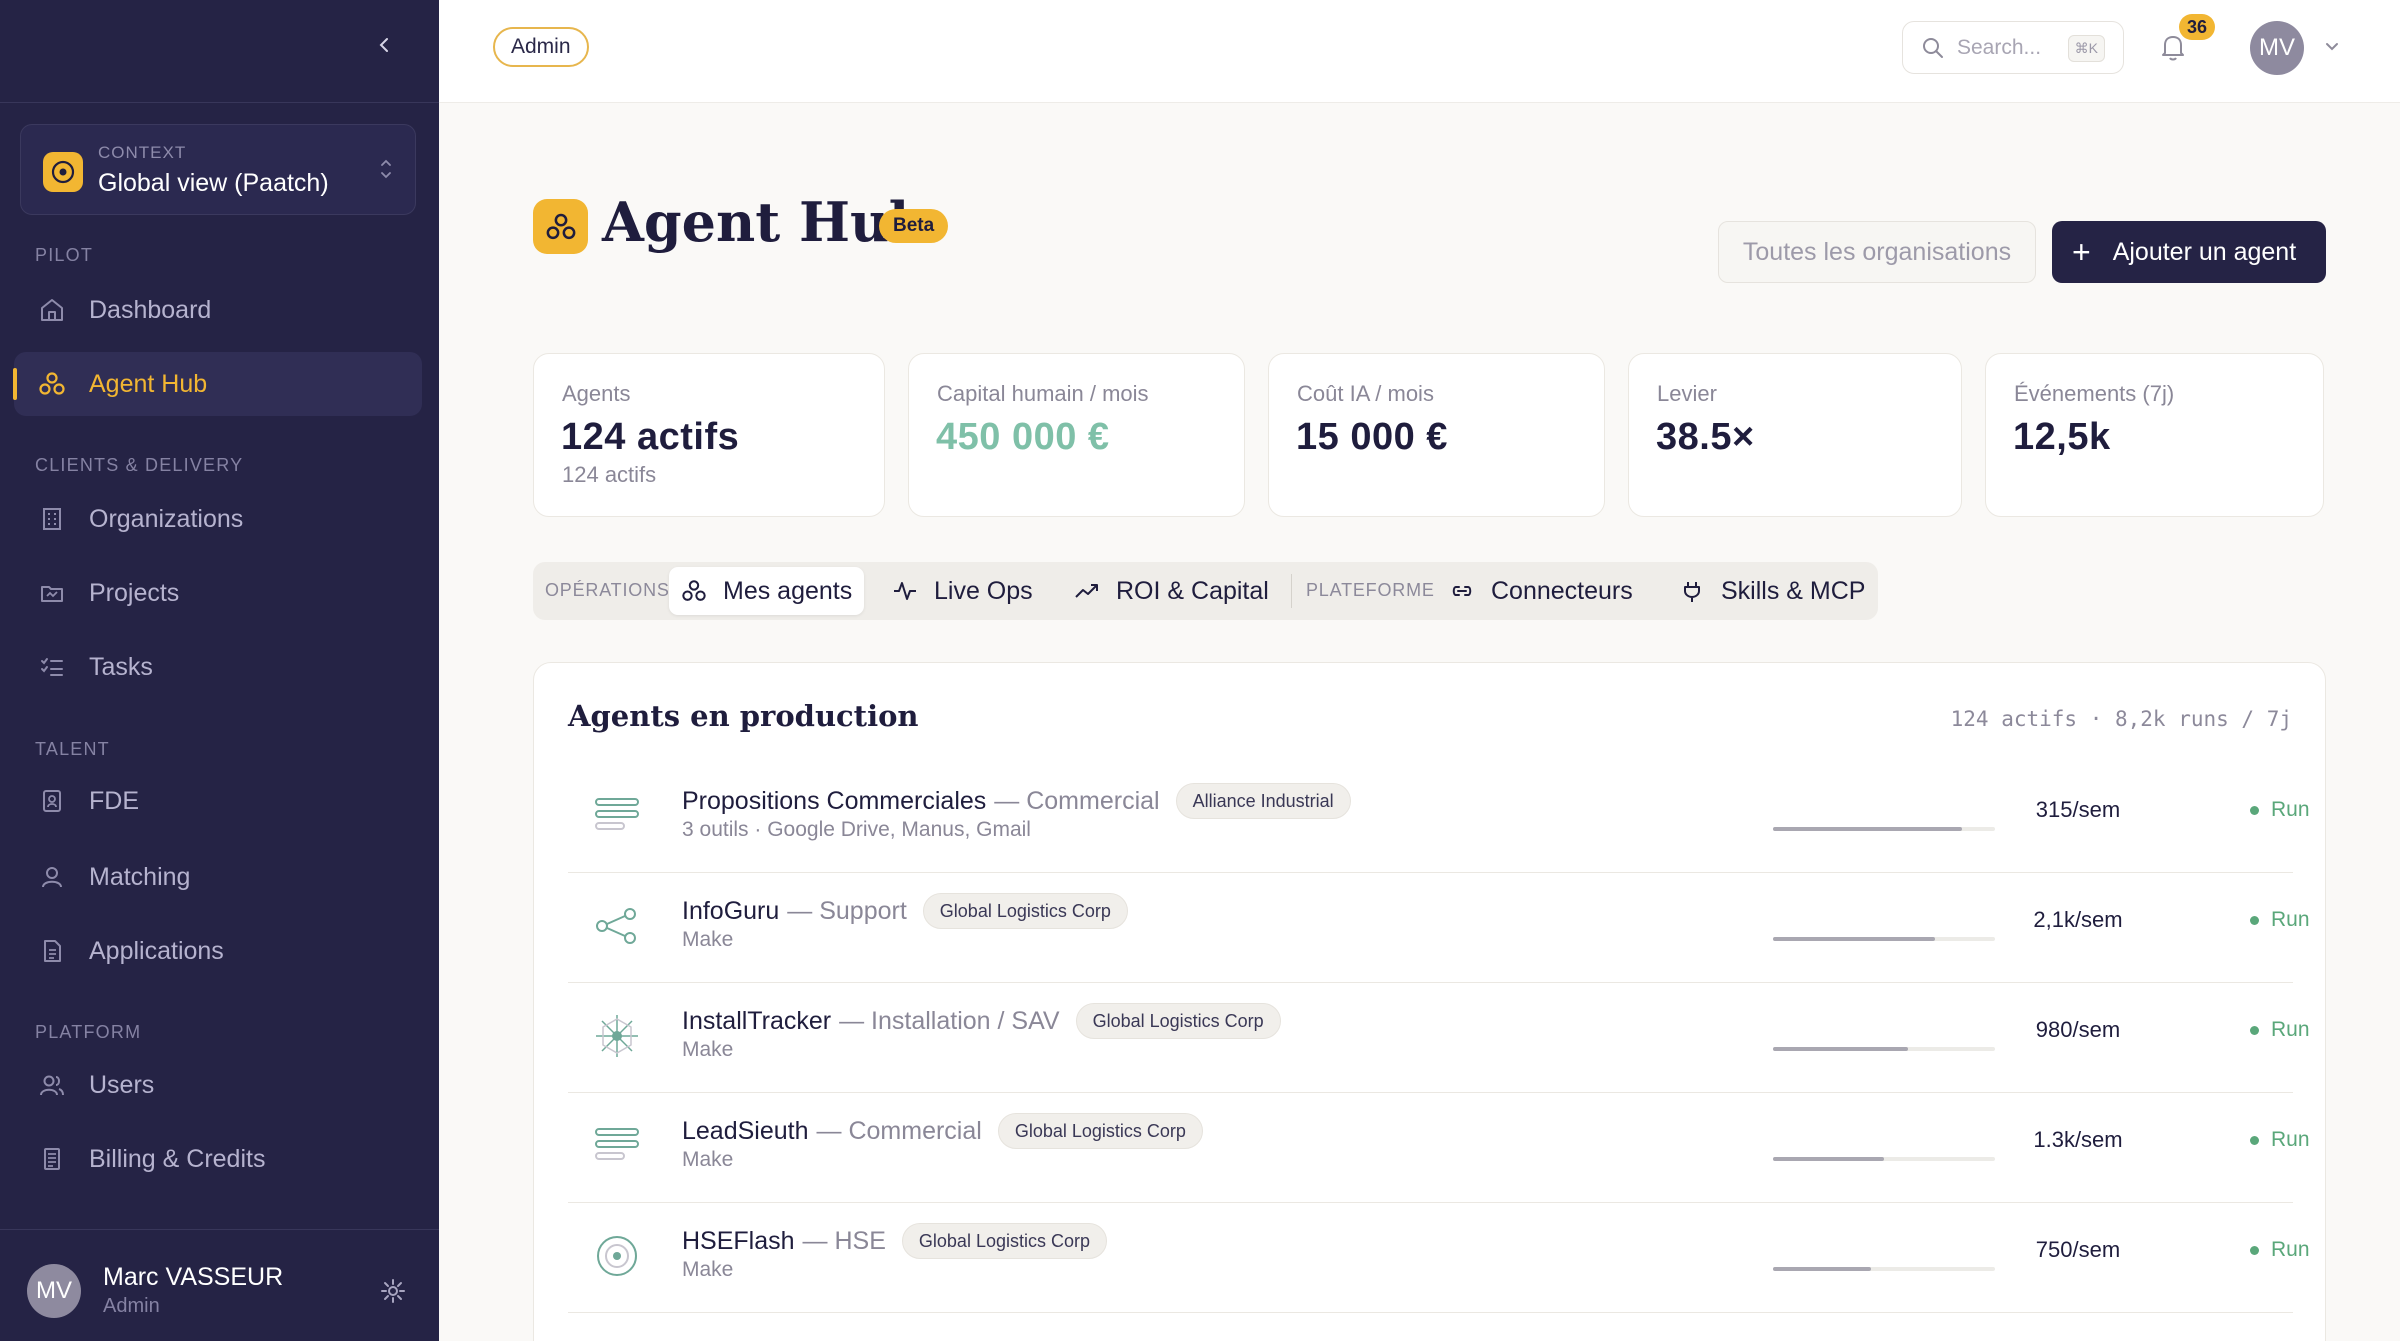 Image resolution: width=2400 pixels, height=1341 pixels. I want to click on stat-label: Capital humain / mois, so click(1043, 393).